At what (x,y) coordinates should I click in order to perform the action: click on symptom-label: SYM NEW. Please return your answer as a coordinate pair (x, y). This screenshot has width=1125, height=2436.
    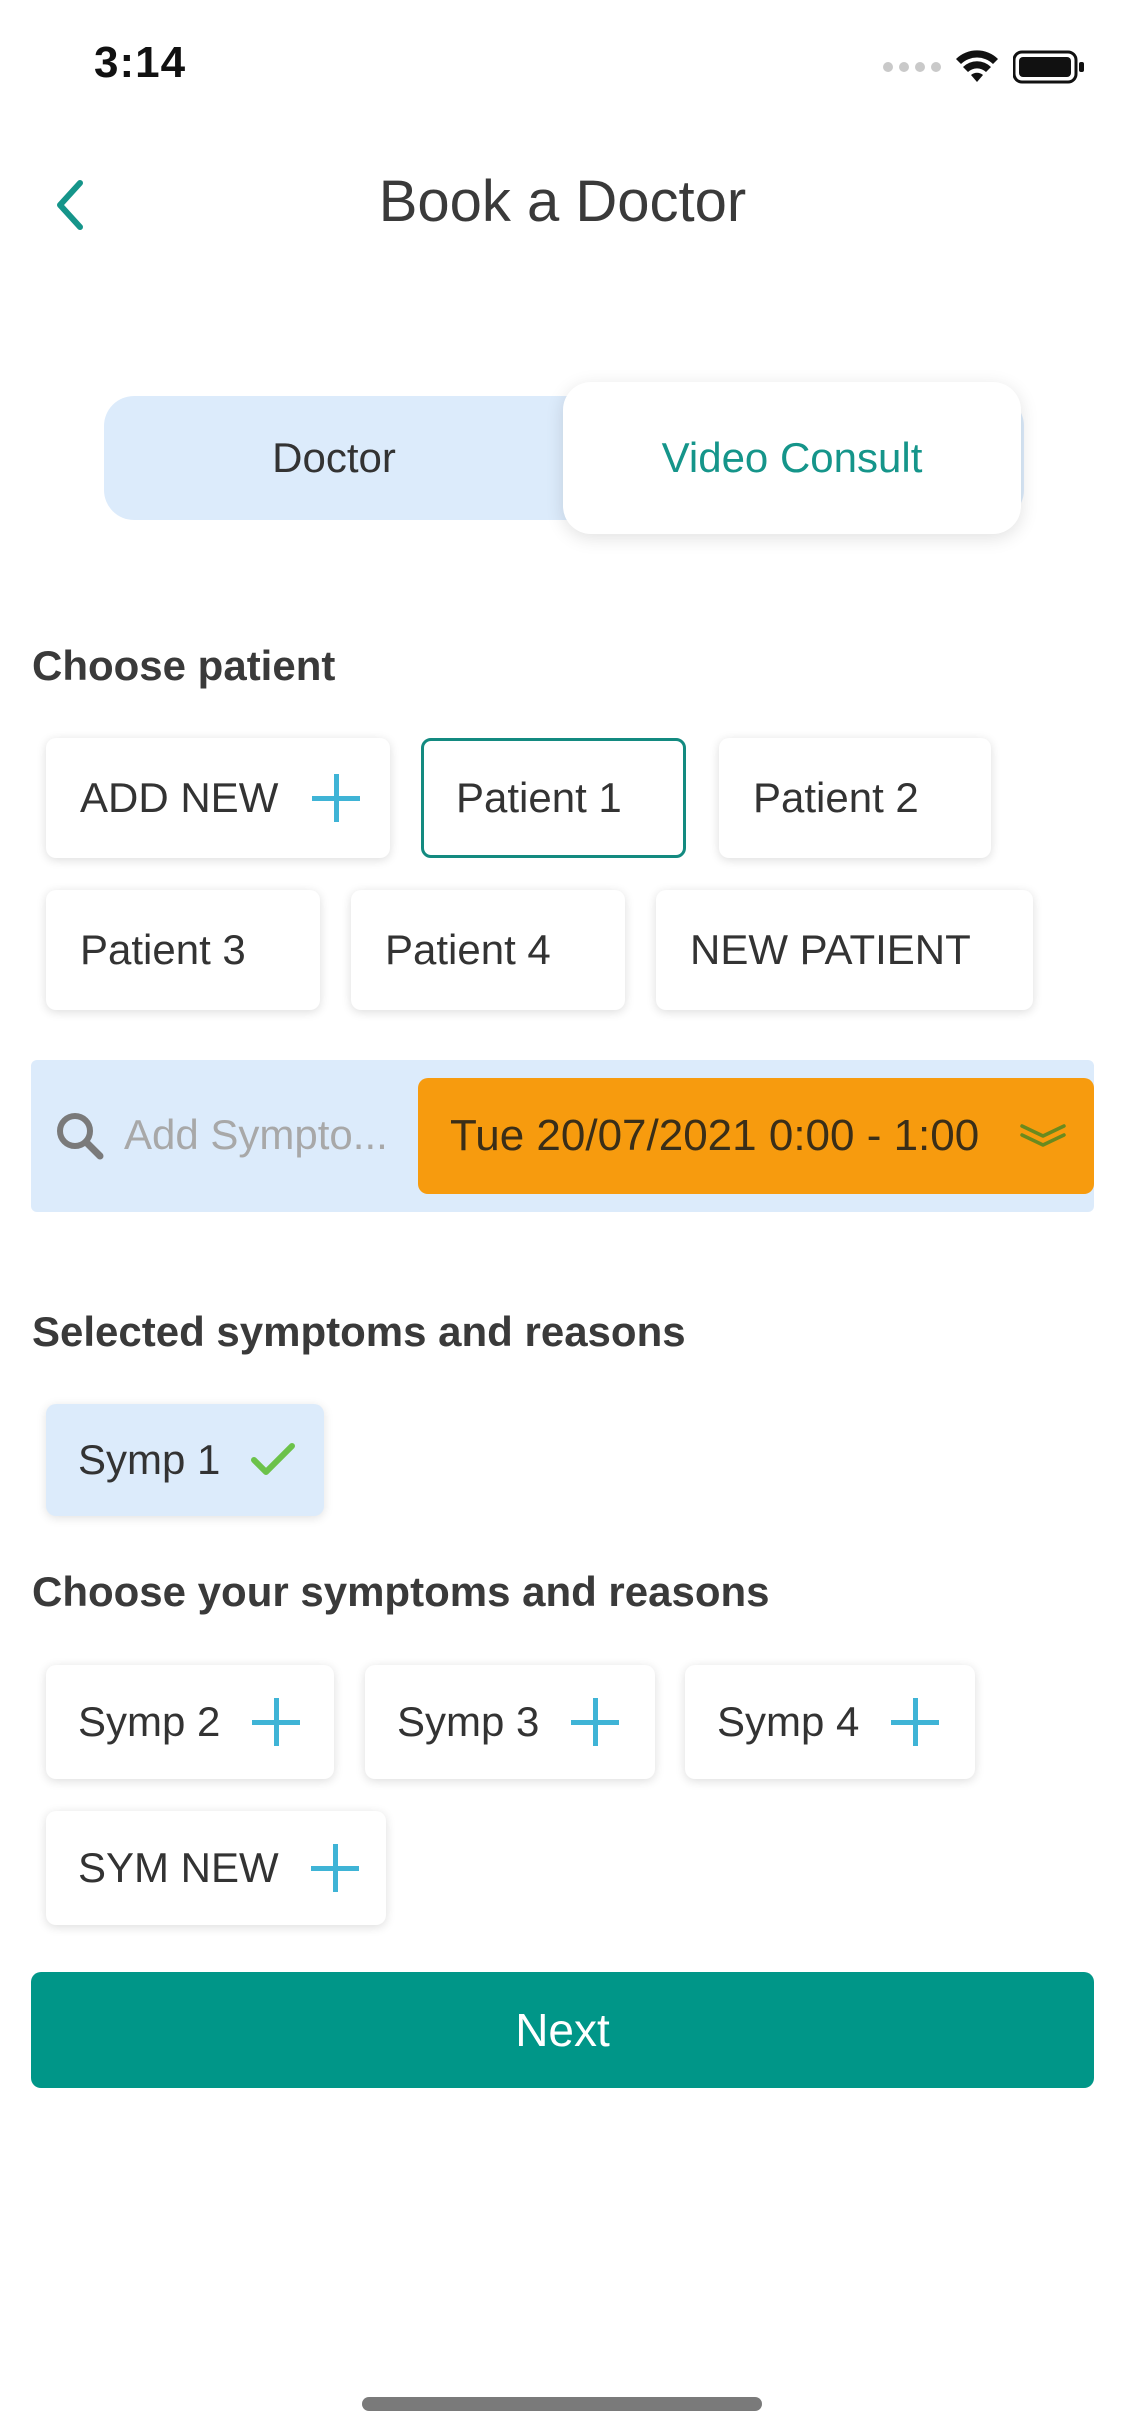
    Looking at the image, I should click on (178, 1867).